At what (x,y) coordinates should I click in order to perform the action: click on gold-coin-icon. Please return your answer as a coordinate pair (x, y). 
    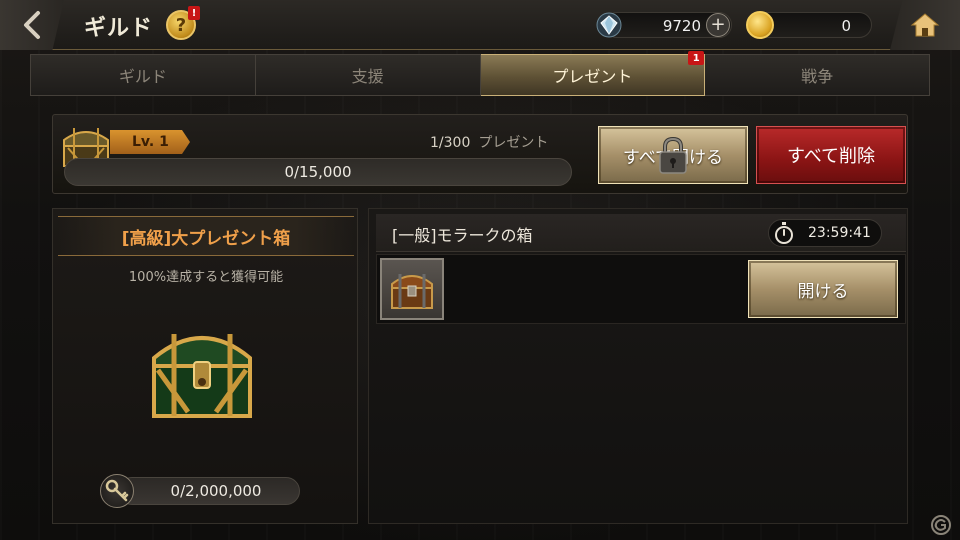
    Looking at the image, I should click on (760, 25).